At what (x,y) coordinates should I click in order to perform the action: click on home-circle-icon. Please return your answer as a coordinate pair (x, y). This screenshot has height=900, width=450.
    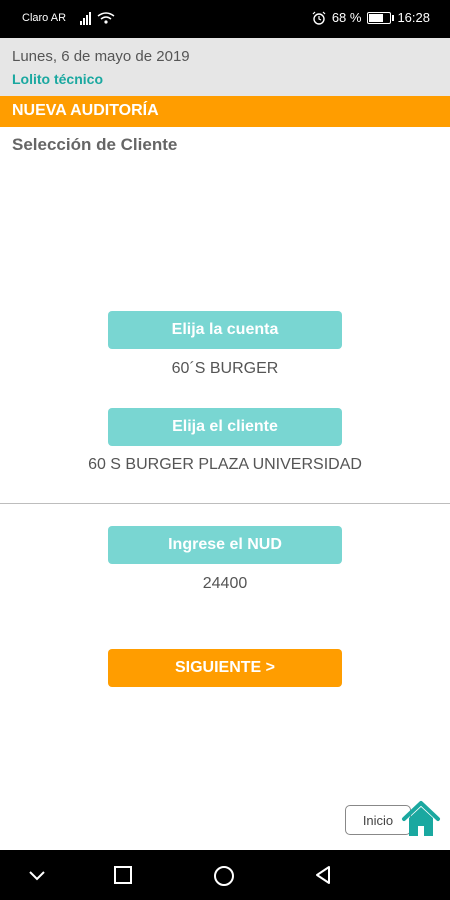
    Looking at the image, I should click on (224, 876).